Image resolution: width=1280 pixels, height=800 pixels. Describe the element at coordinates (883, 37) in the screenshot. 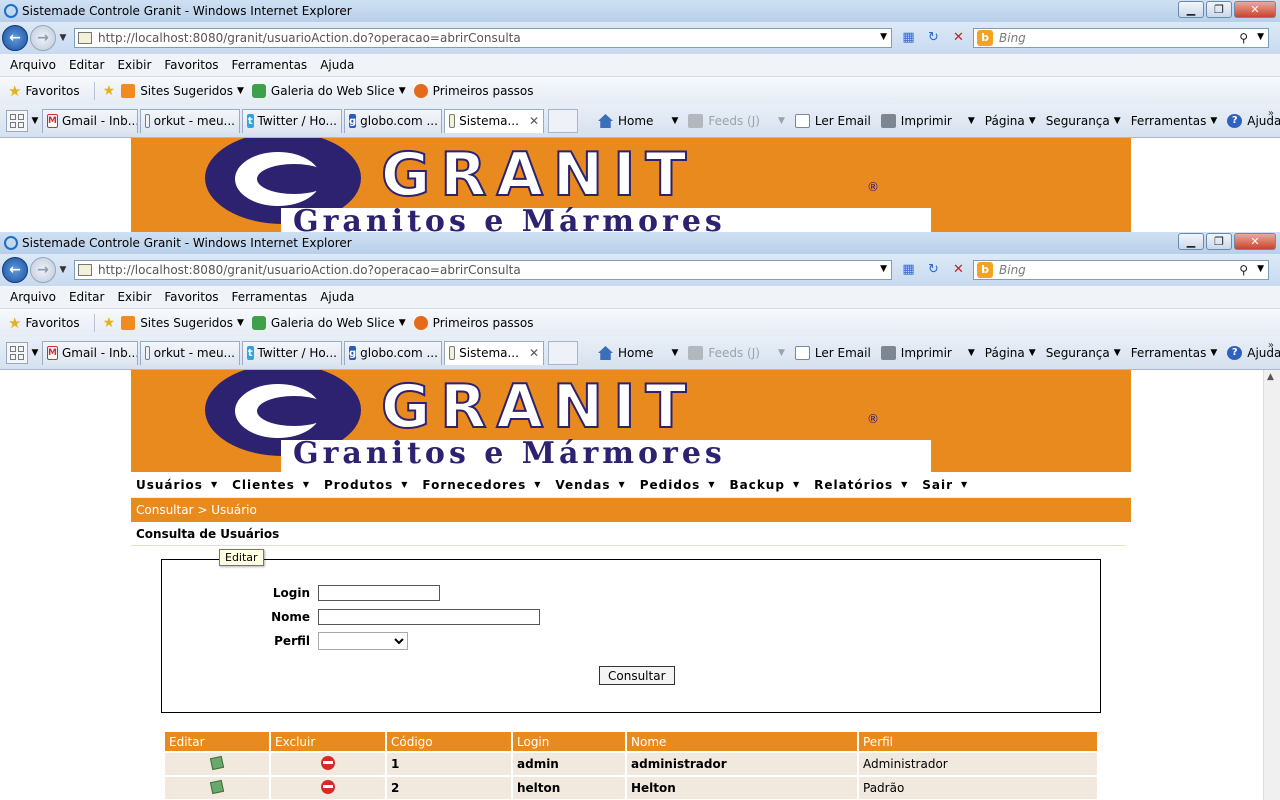

I see `url-dropdown: ▼` at that location.